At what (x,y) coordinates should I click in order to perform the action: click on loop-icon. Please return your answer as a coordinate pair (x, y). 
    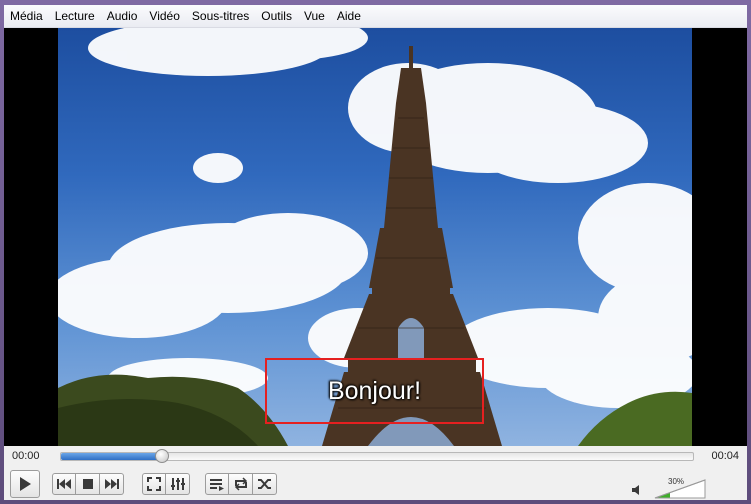
    Looking at the image, I should click on (240, 484).